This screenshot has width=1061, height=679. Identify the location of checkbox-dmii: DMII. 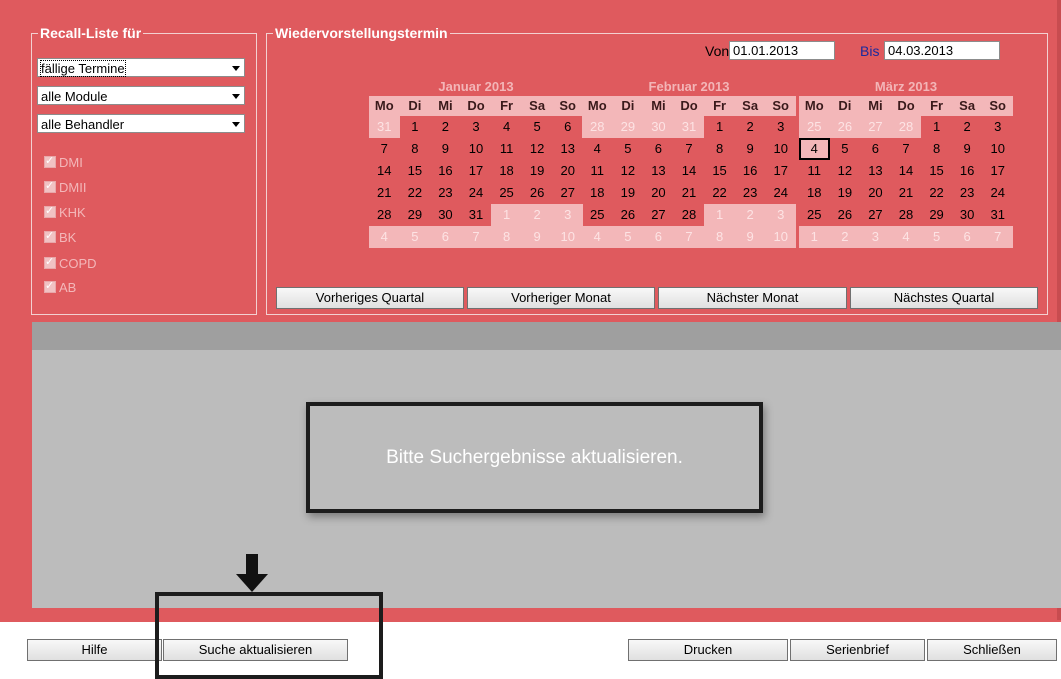
(65, 187).